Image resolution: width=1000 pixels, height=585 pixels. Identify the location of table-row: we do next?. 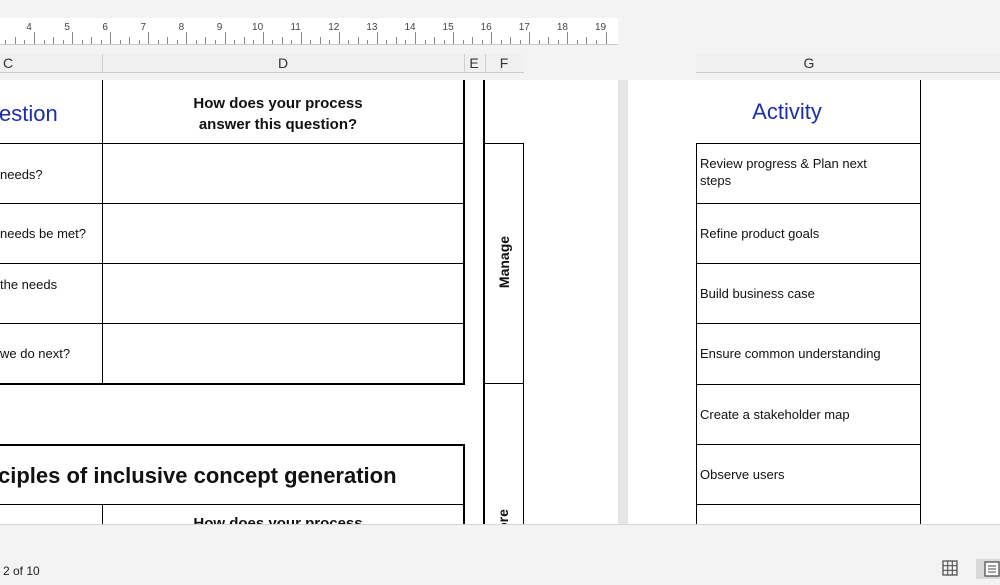
(51, 354).